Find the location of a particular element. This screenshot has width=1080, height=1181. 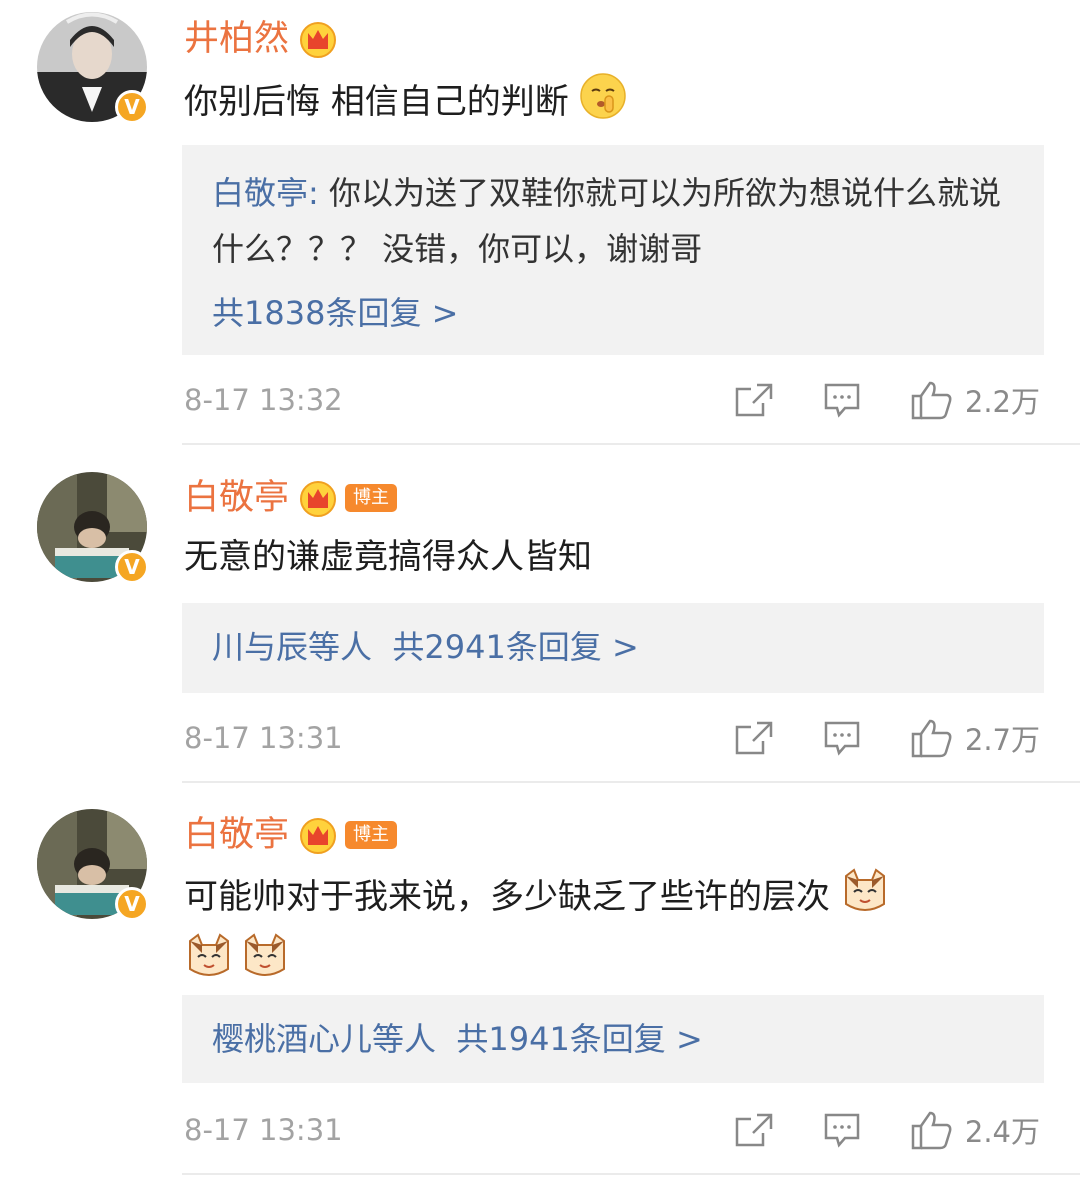

like-button: 2.7万 is located at coordinates (975, 738).